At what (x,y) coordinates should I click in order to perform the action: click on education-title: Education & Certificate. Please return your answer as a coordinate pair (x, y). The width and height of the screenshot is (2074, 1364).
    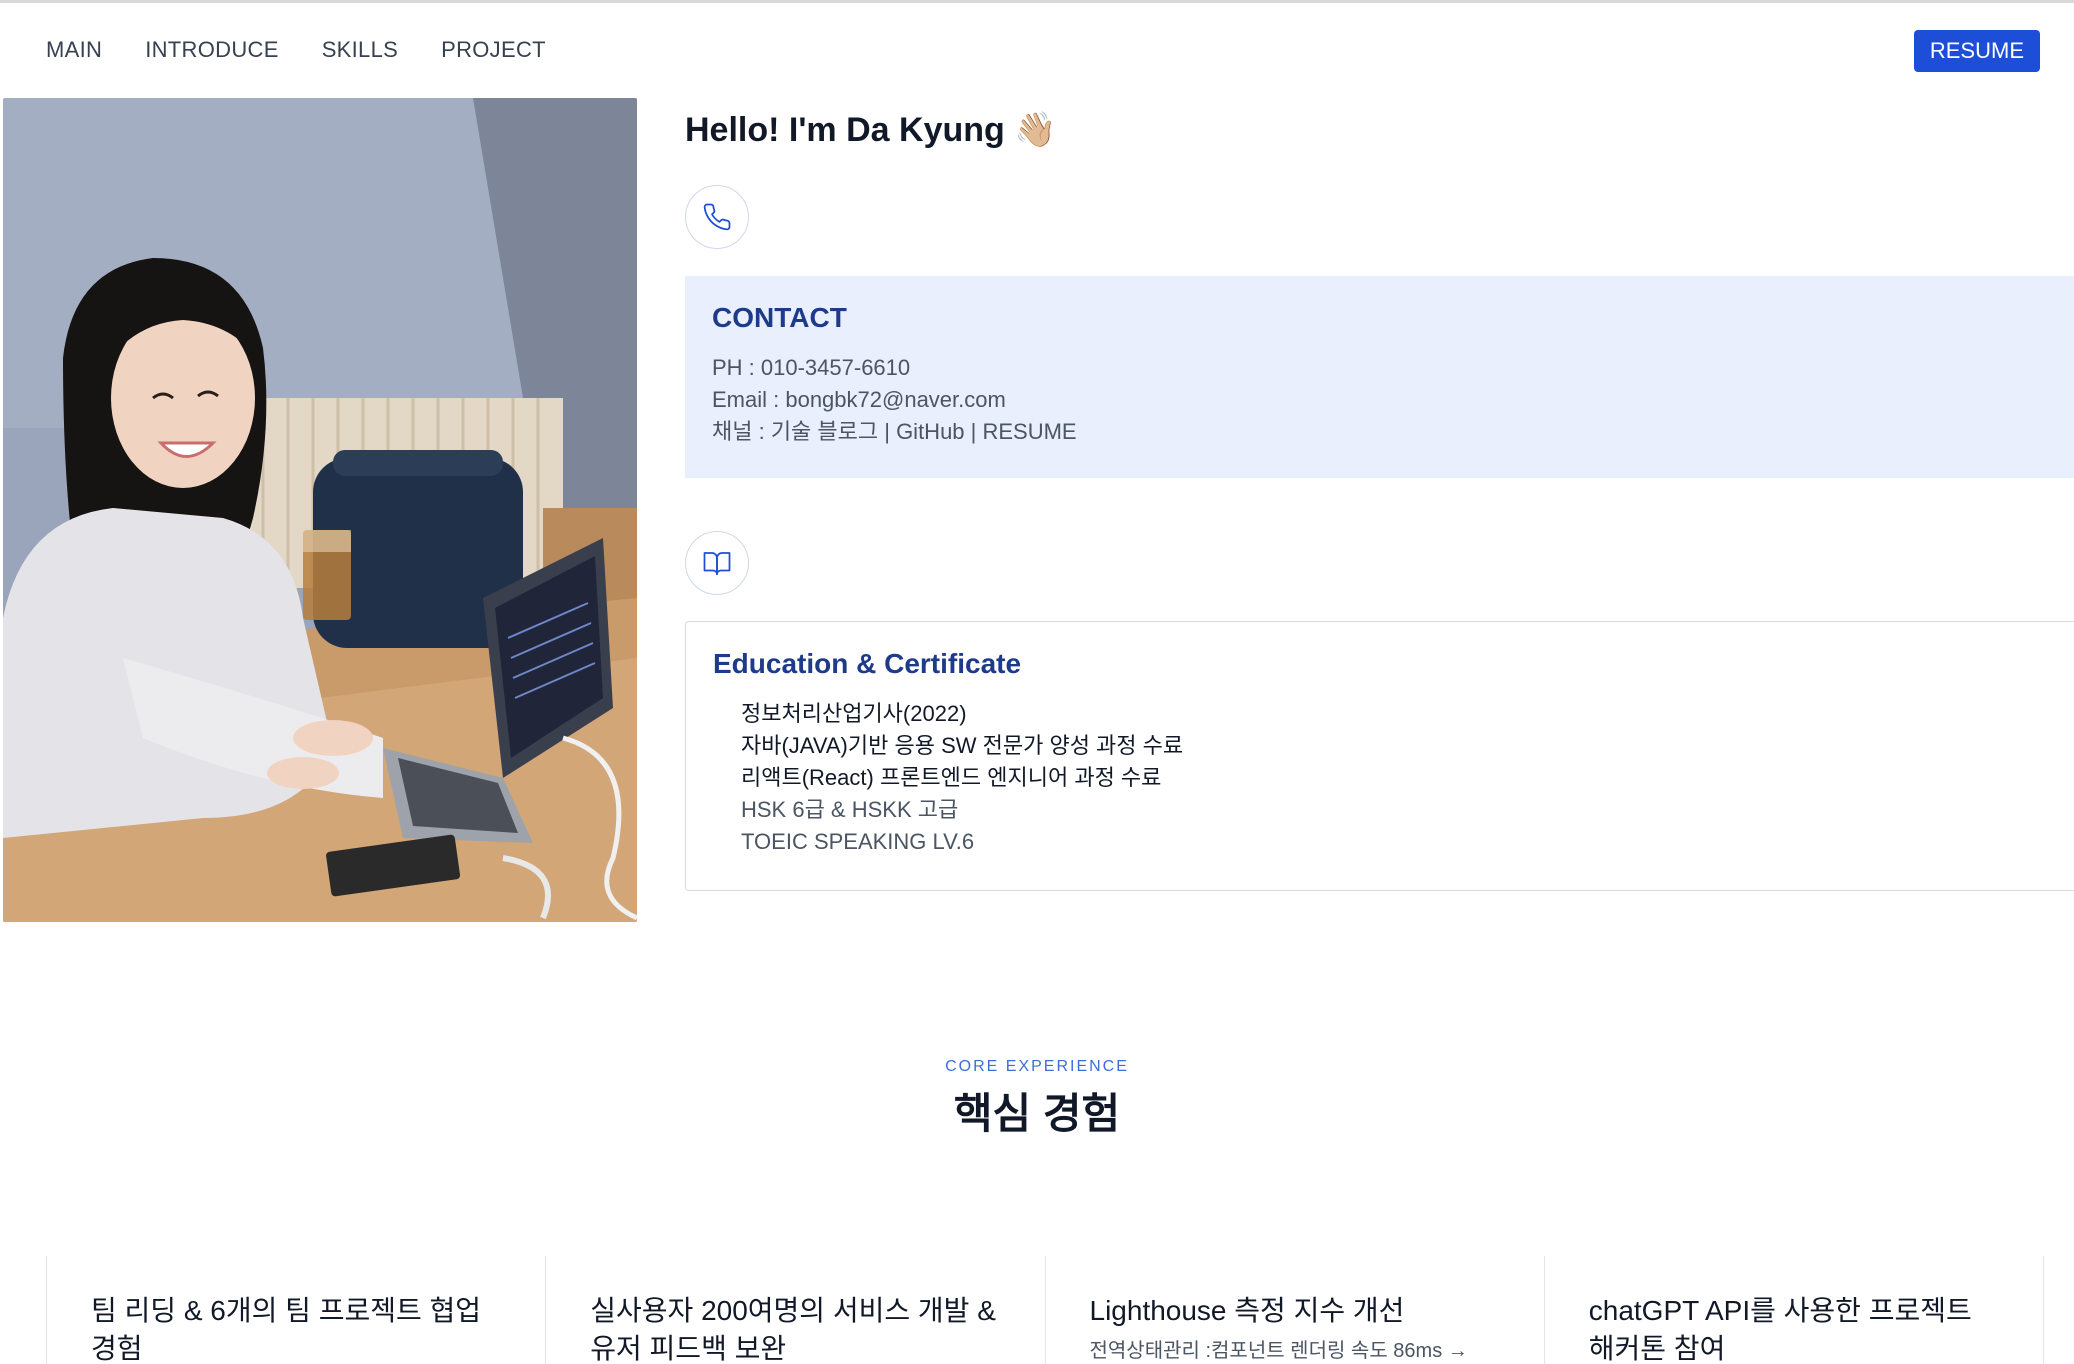
    Looking at the image, I should click on (867, 663).